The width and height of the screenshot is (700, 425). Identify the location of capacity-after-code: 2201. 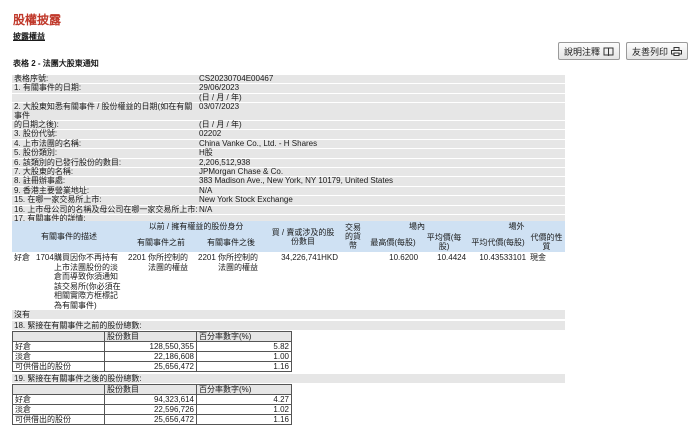
(206, 282).